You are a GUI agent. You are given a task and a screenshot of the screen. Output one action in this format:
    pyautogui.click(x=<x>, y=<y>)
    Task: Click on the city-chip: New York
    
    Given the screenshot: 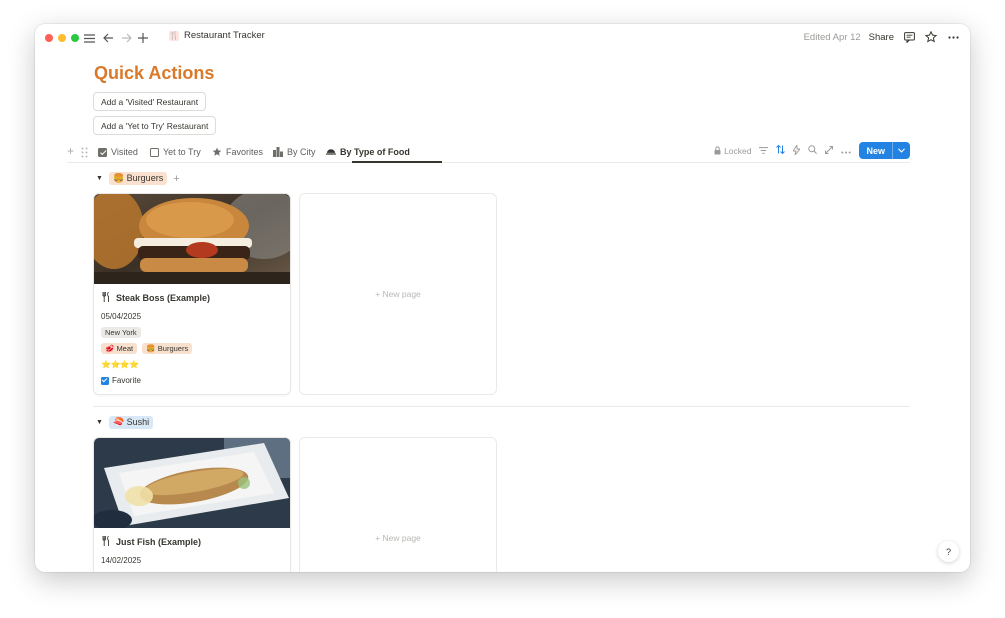 What is the action you would take?
    pyautogui.click(x=121, y=332)
    